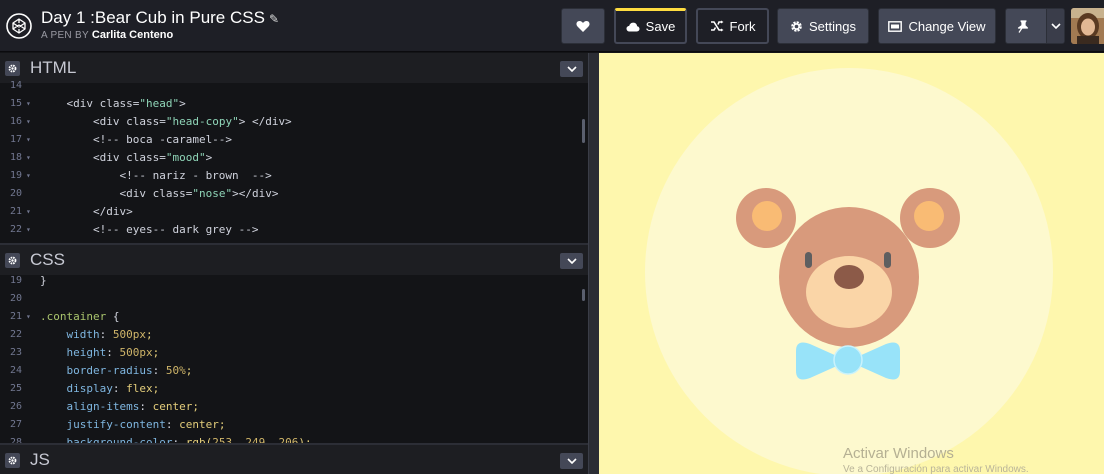  What do you see at coordinates (895, 26) in the screenshot?
I see `layout-icon` at bounding box center [895, 26].